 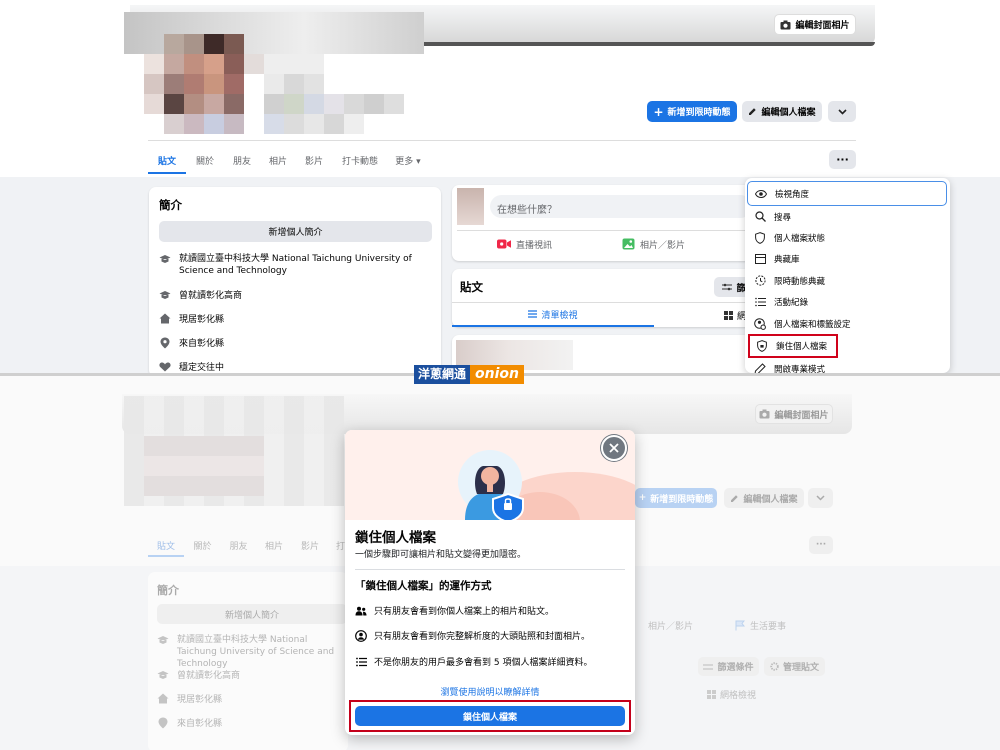 What do you see at coordinates (764, 498) in the screenshot?
I see `bottom-edit-profile-button: 編輯個人檔案` at bounding box center [764, 498].